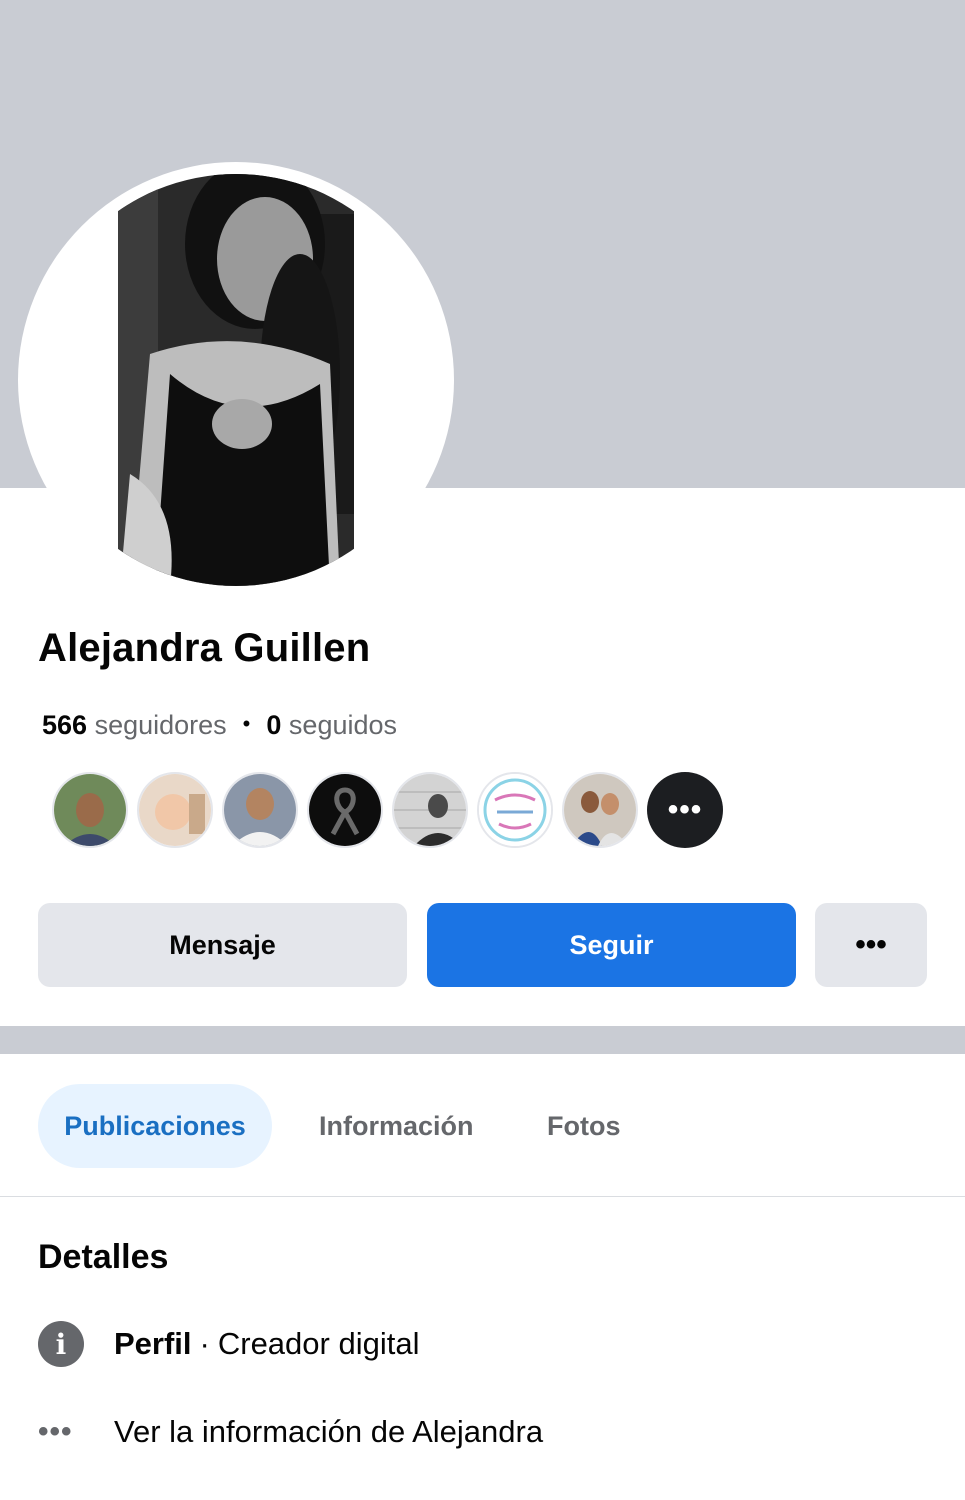 The image size is (965, 1500). Describe the element at coordinates (345, 810) in the screenshot. I see `mourning-ribbon-avatar` at that location.